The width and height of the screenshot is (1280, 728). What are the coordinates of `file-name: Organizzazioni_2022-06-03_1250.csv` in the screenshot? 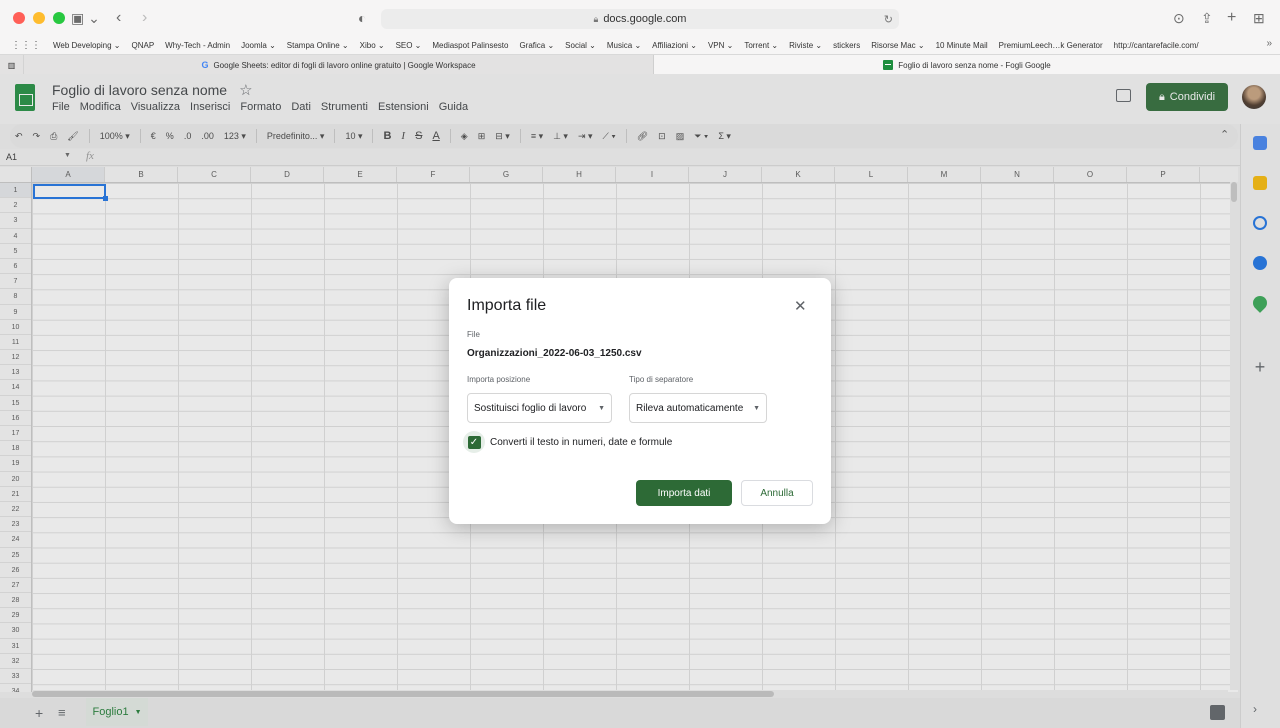 It's located at (554, 353).